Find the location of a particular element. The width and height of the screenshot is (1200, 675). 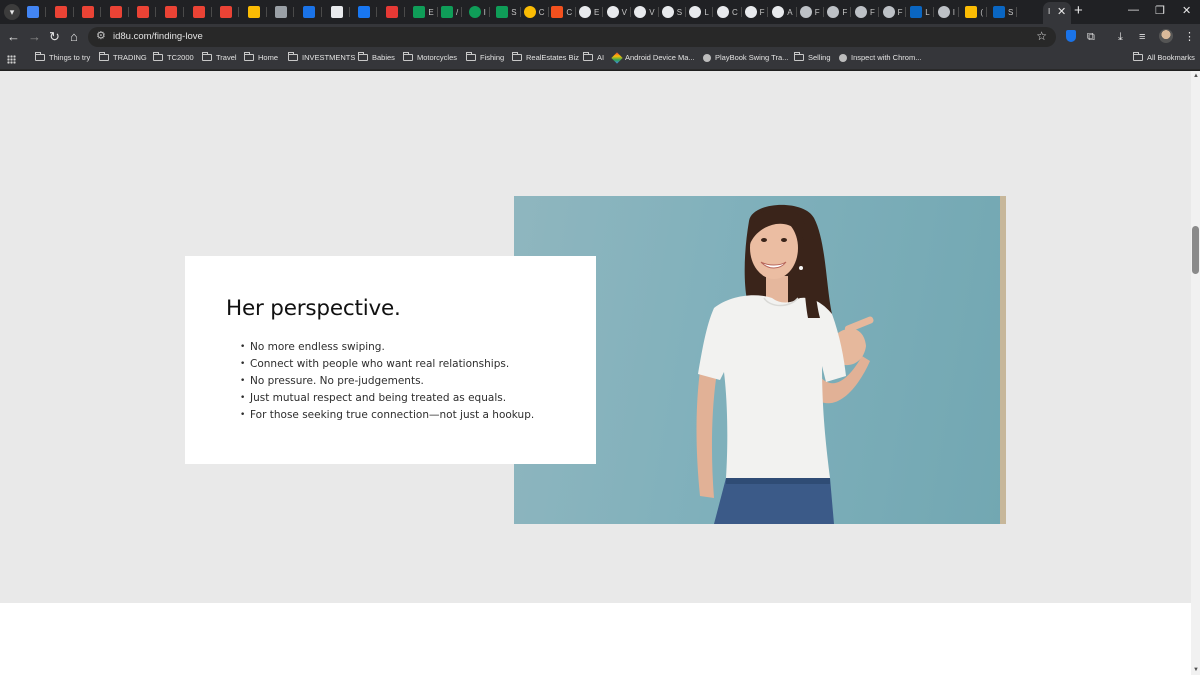

bookmark-item: Motorcycles is located at coordinates (430, 57).